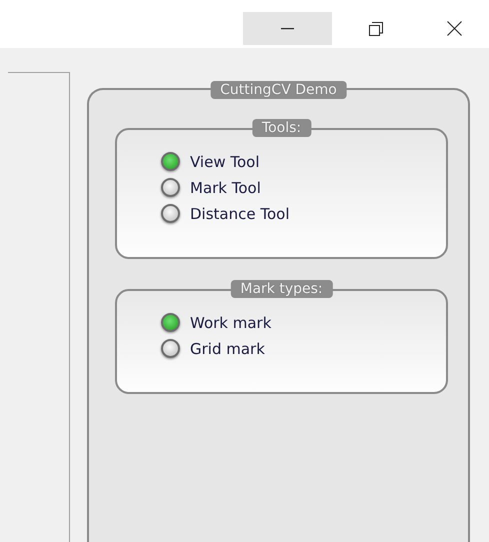 This screenshot has height=542, width=489. I want to click on group-title: Mark types:, so click(281, 289).